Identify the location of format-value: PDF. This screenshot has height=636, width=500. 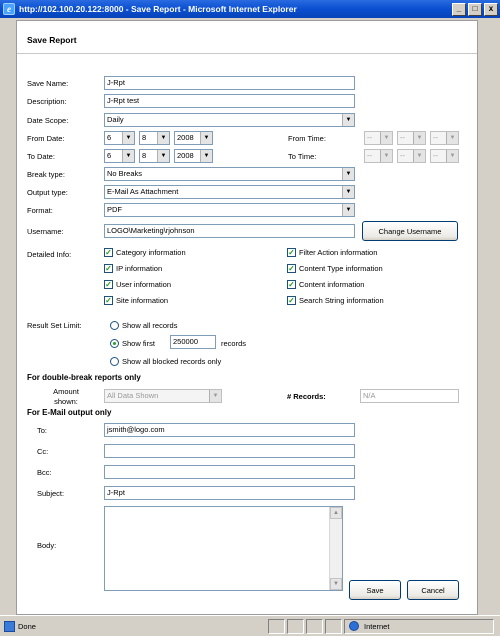
(114, 209).